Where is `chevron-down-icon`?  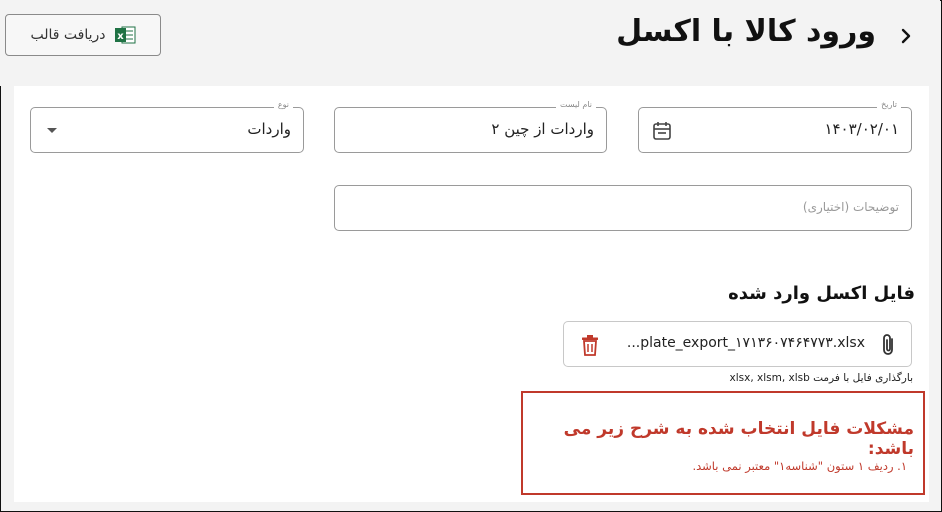 chevron-down-icon is located at coordinates (52, 130).